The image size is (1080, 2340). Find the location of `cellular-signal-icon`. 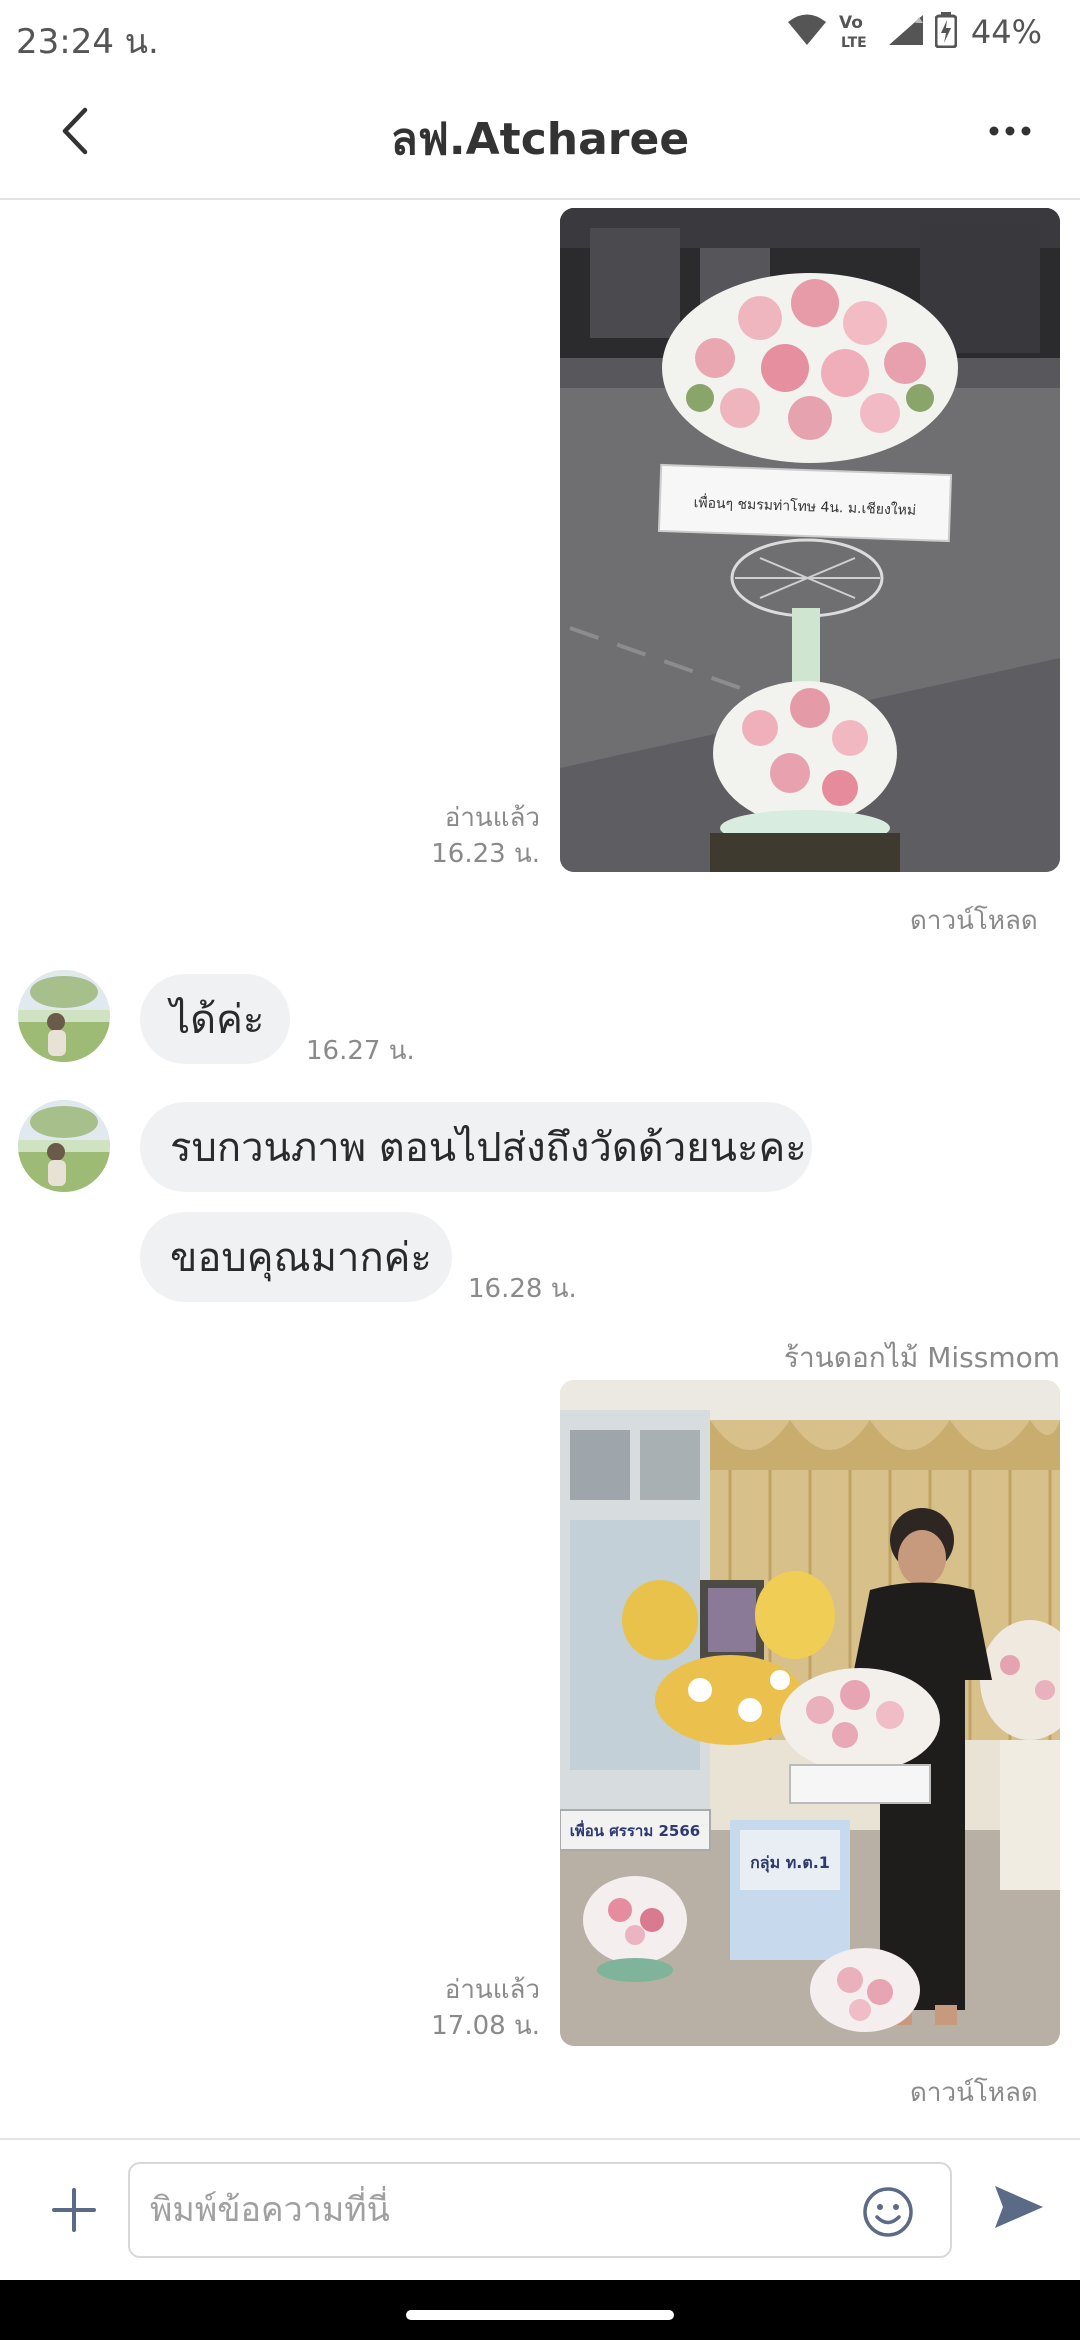

cellular-signal-icon is located at coordinates (906, 32).